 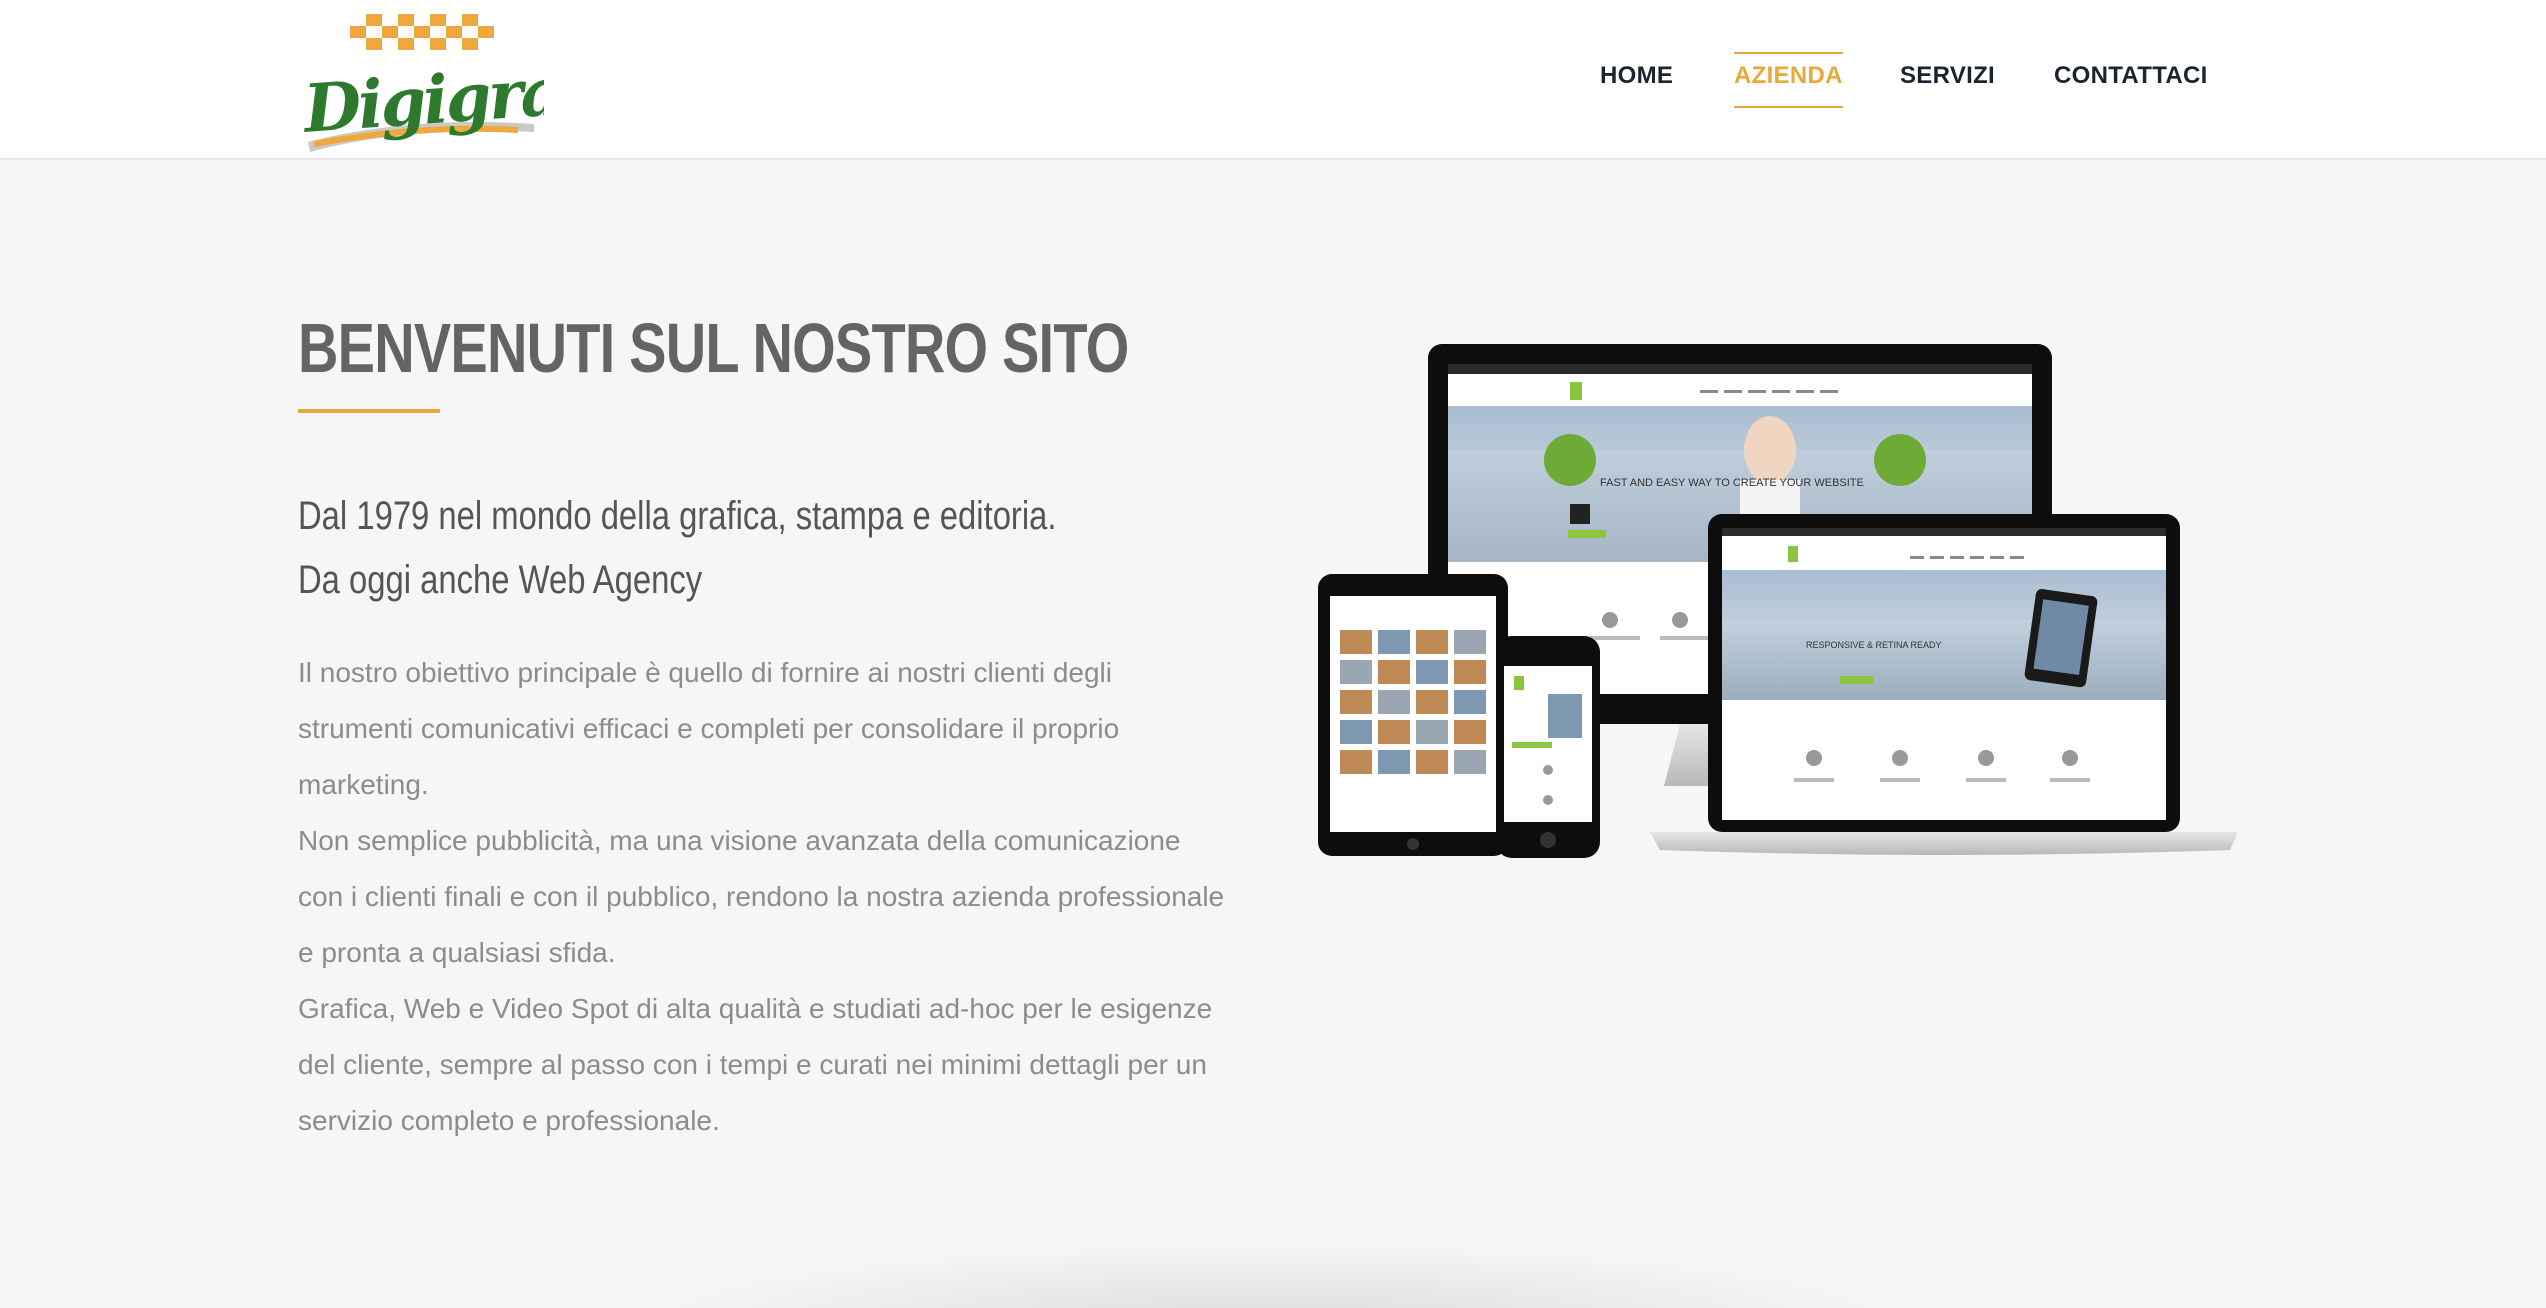 I want to click on site-header: Digigraf HOME AZIENDA SERVIZI CONTATTACI, so click(x=1273, y=80).